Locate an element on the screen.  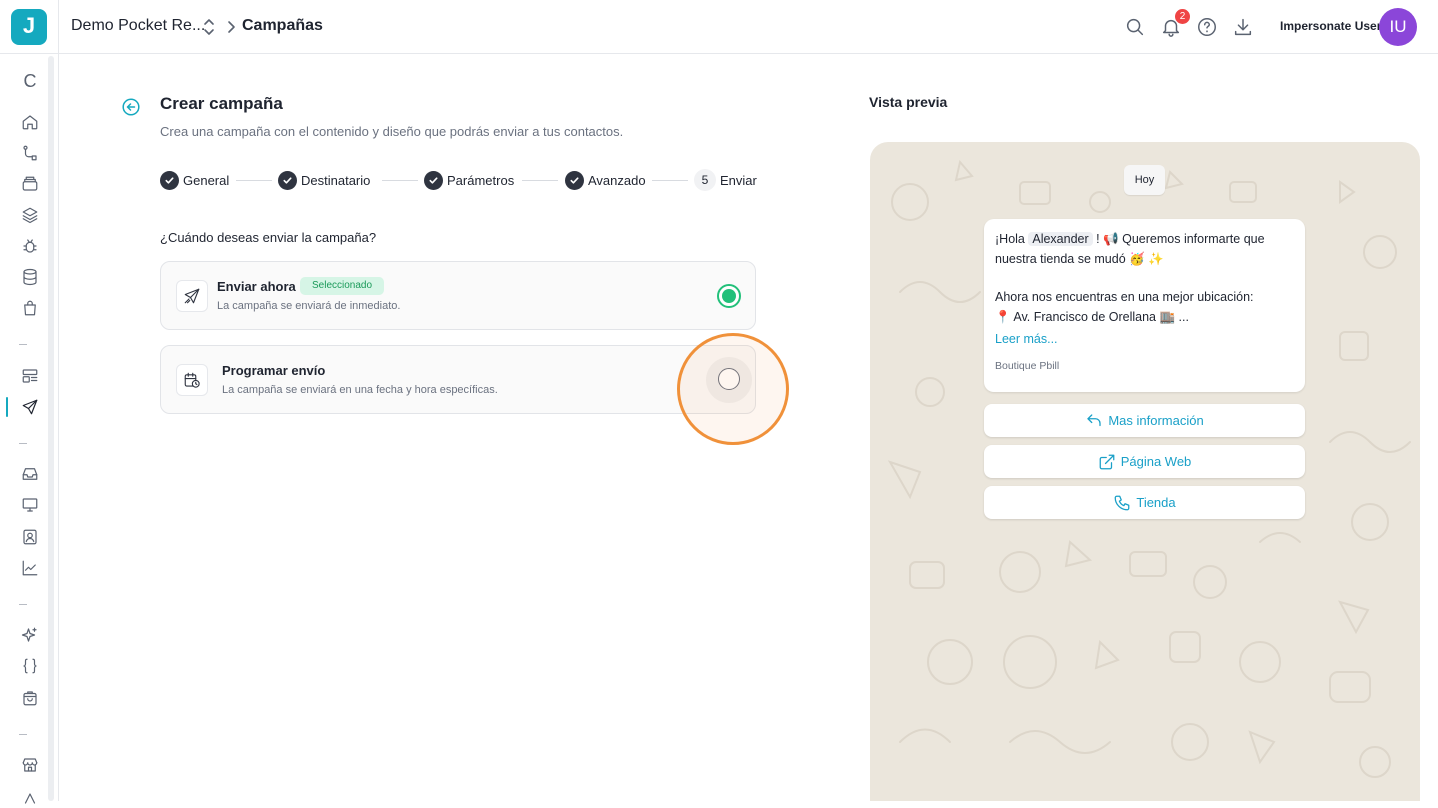
store-icon is located at coordinates (30, 765).